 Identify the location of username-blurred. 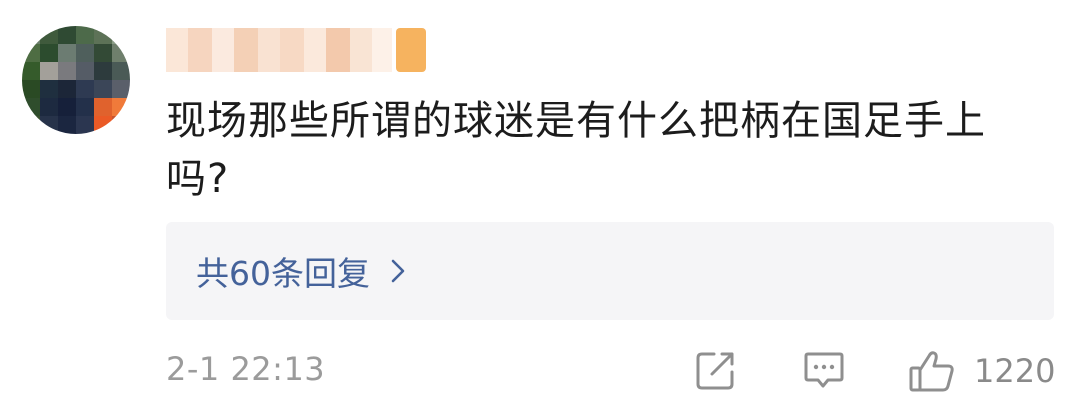
(301, 50).